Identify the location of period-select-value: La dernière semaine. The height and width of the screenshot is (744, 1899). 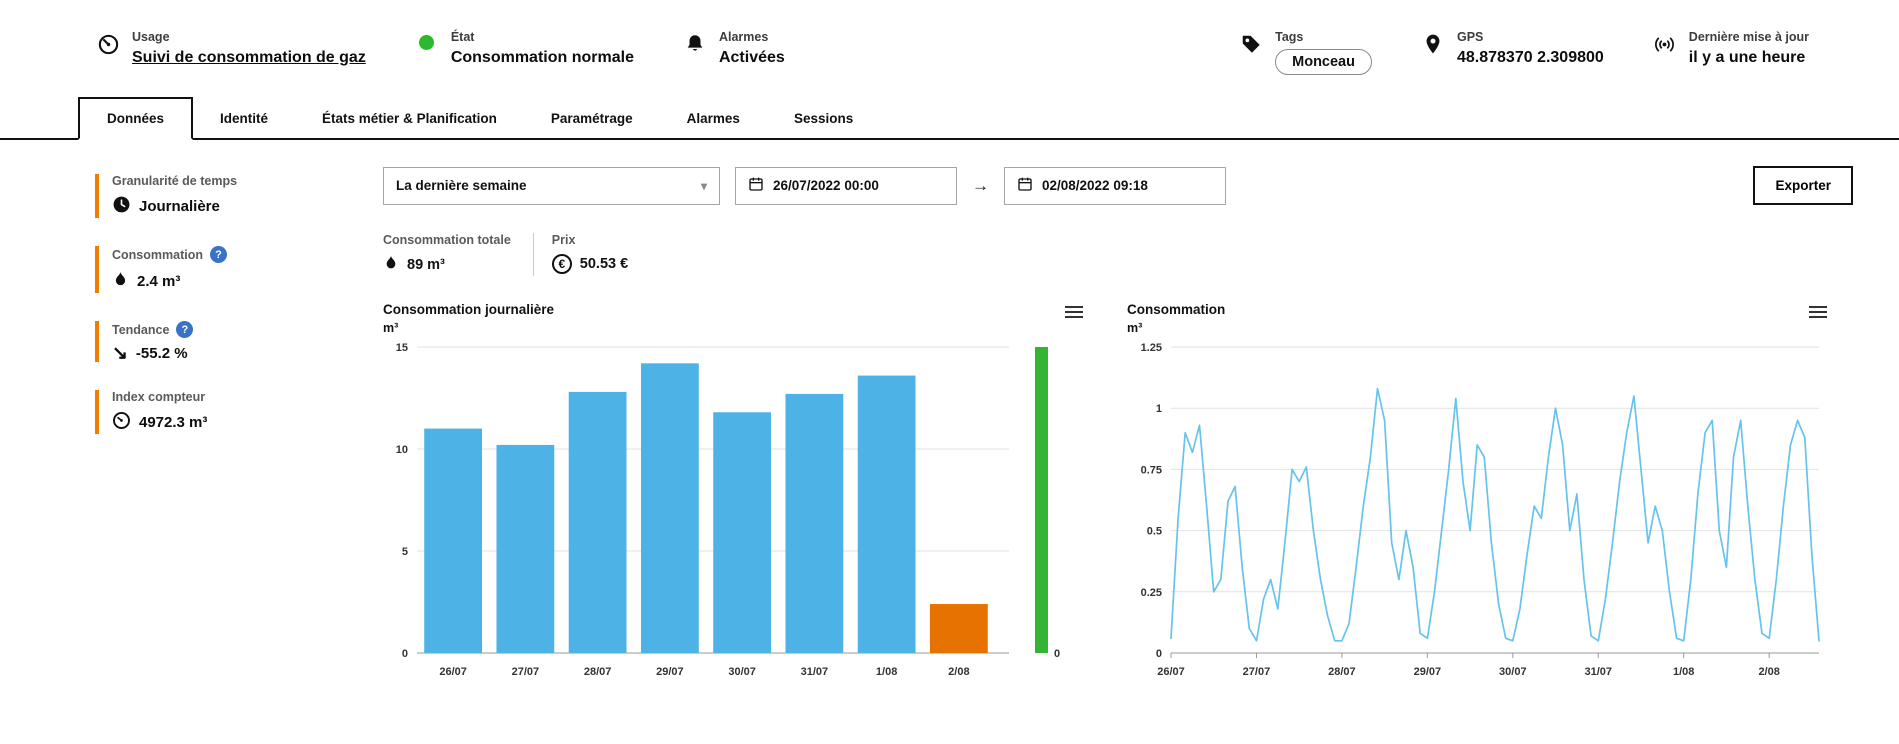
(461, 185).